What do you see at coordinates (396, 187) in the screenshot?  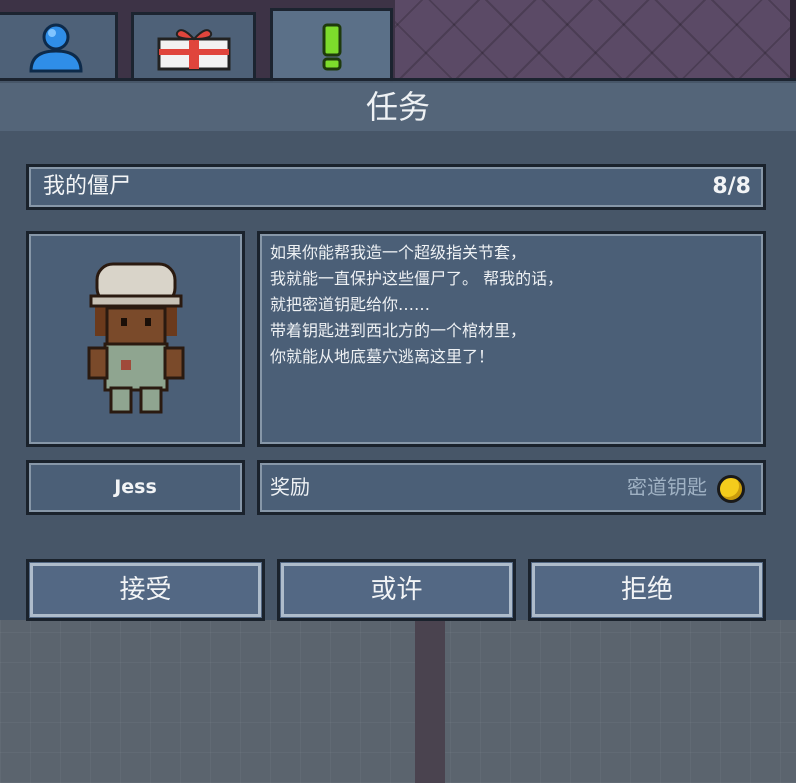 I see `quest-bar: 我的僵尸 8/8` at bounding box center [396, 187].